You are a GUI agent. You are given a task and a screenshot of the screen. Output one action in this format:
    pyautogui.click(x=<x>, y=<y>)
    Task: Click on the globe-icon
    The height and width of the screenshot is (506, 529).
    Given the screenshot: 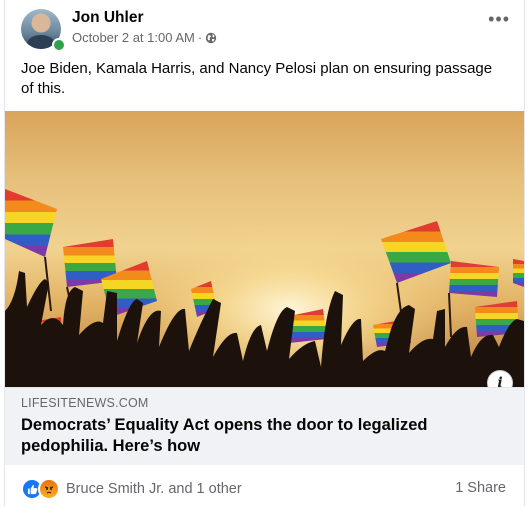 What is the action you would take?
    pyautogui.click(x=211, y=38)
    